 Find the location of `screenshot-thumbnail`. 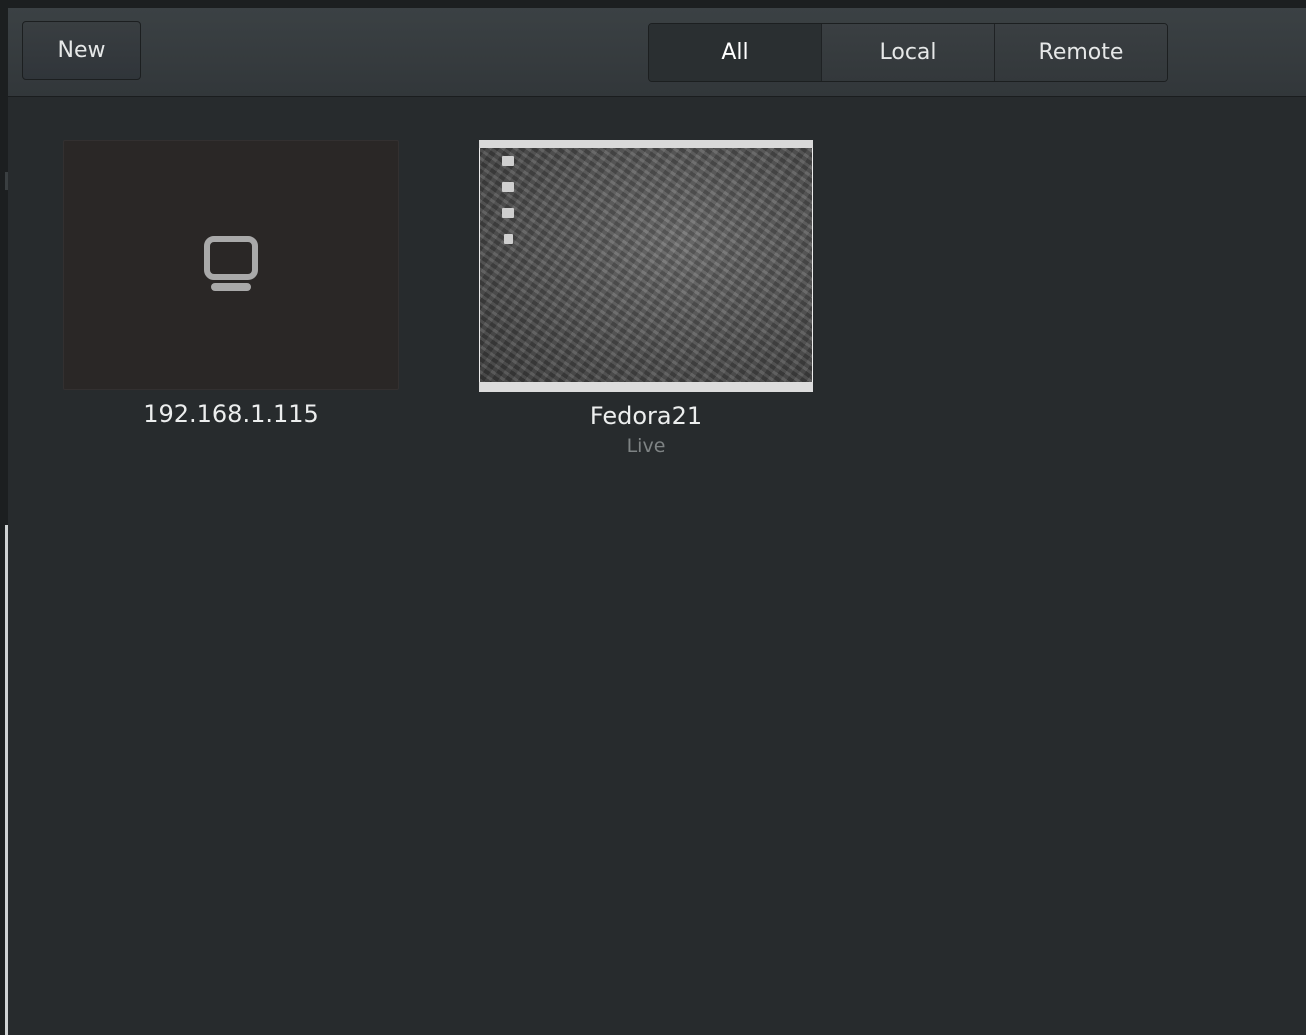

screenshot-thumbnail is located at coordinates (646, 266).